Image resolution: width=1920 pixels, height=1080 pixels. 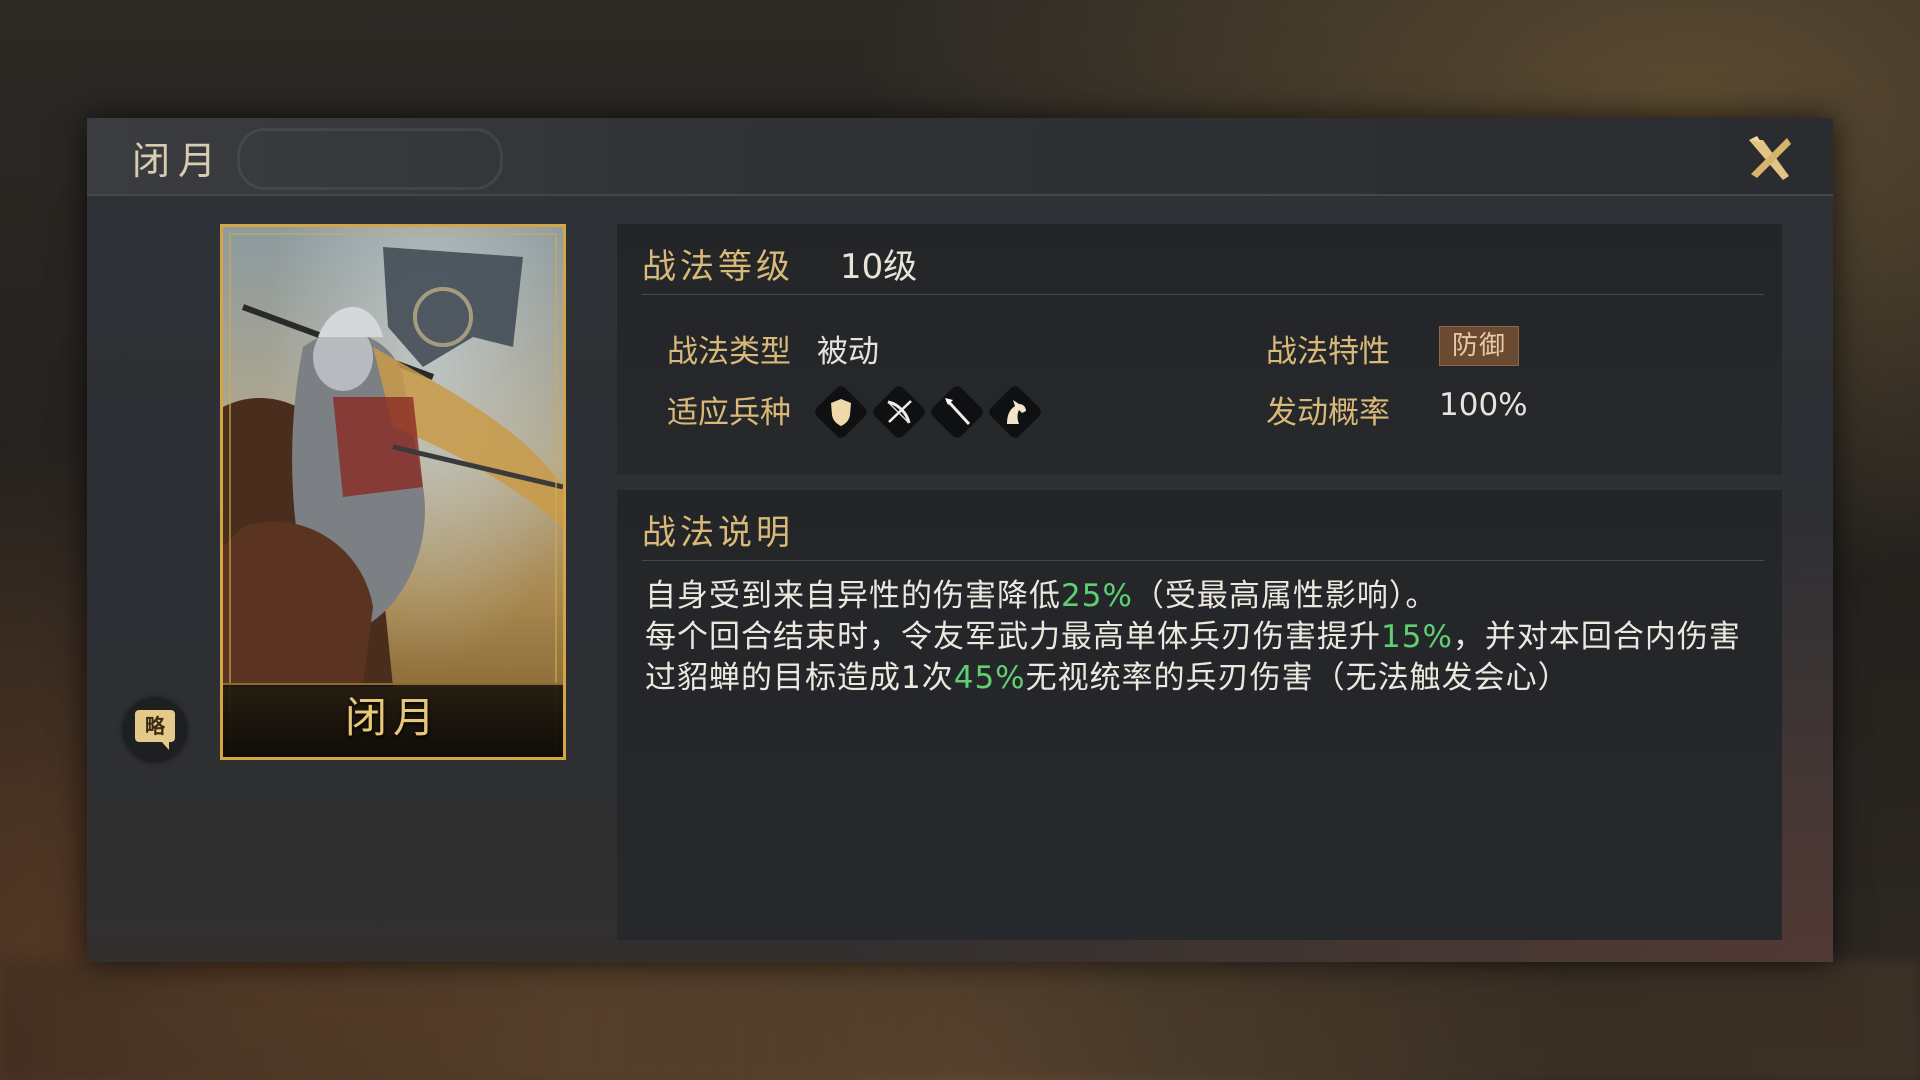 I want to click on background-blur, so click(x=960, y=1020).